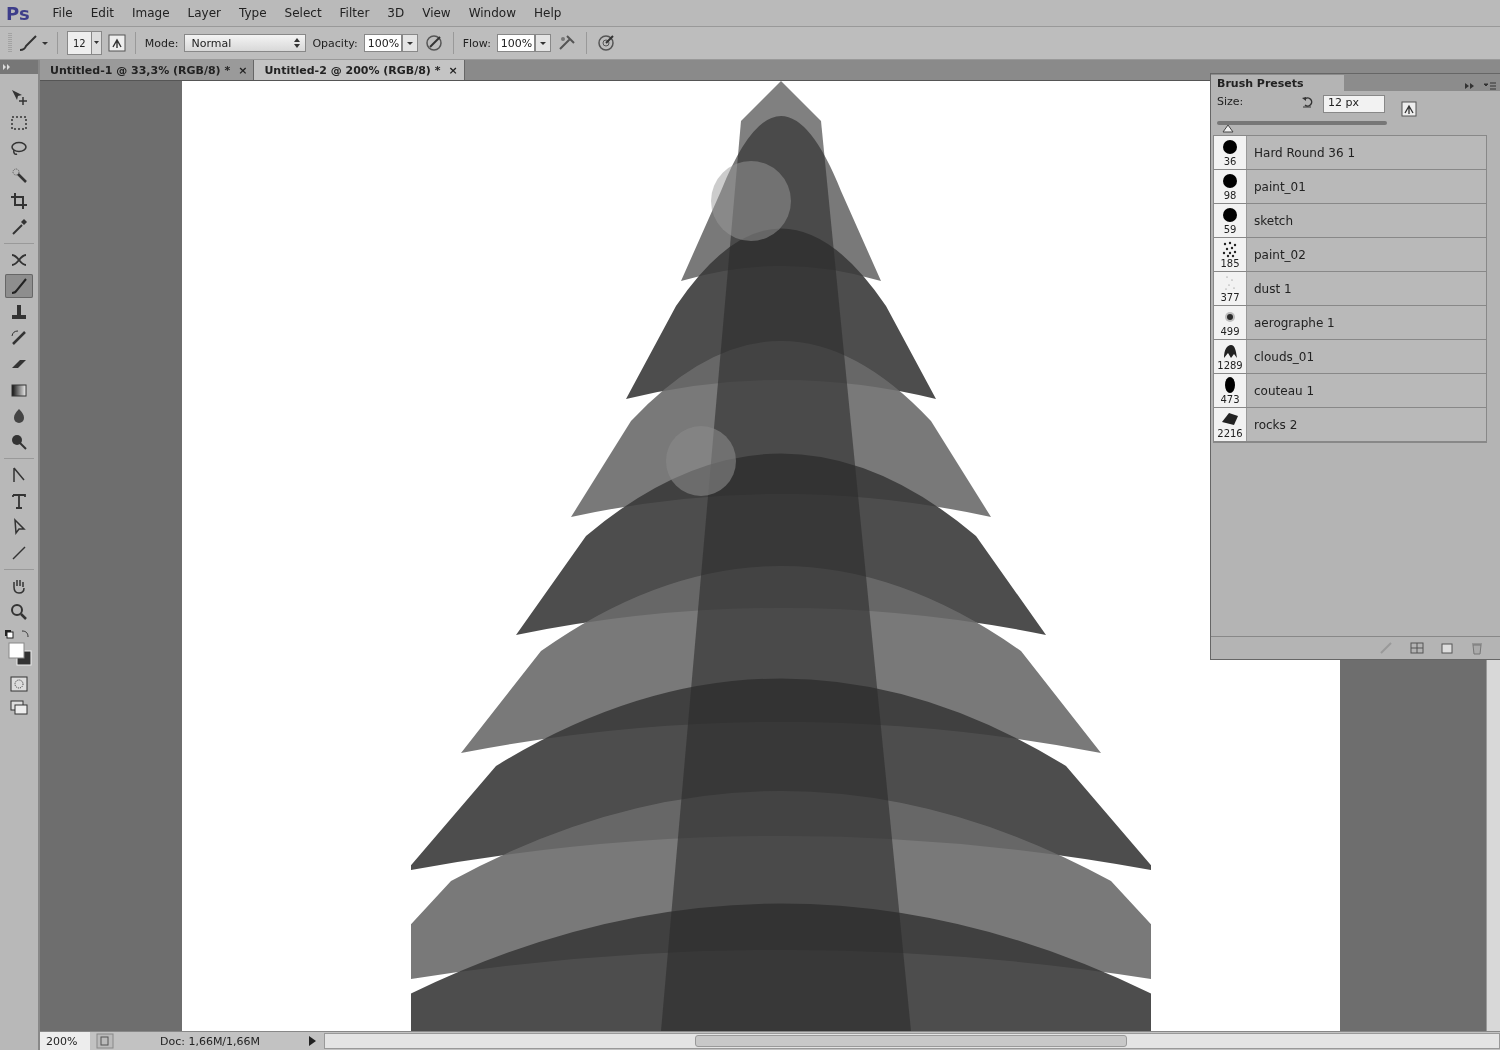  Describe the element at coordinates (476, 43) in the screenshot. I see `flow-label: Flow:` at that location.